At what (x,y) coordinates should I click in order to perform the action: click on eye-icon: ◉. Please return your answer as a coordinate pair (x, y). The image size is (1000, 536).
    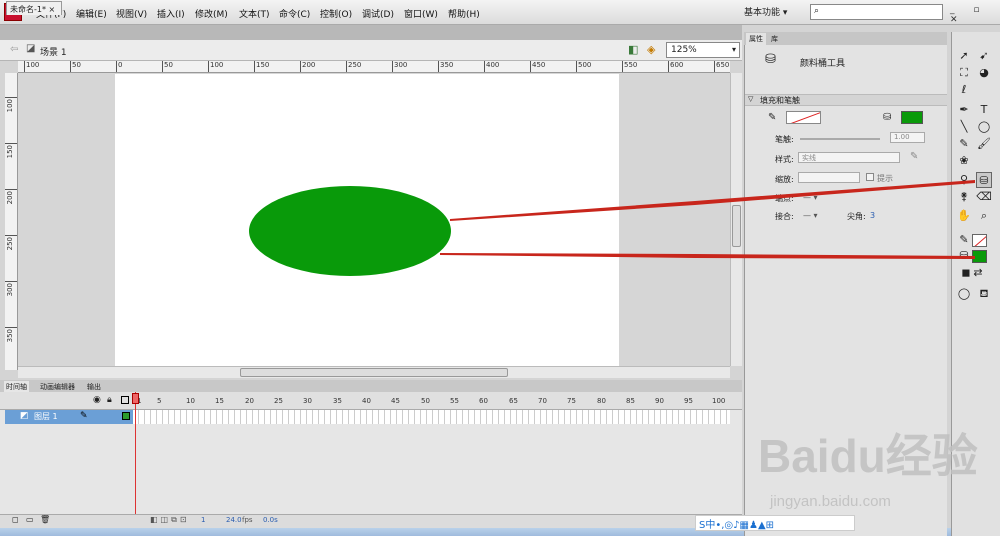
    Looking at the image, I should click on (97, 400).